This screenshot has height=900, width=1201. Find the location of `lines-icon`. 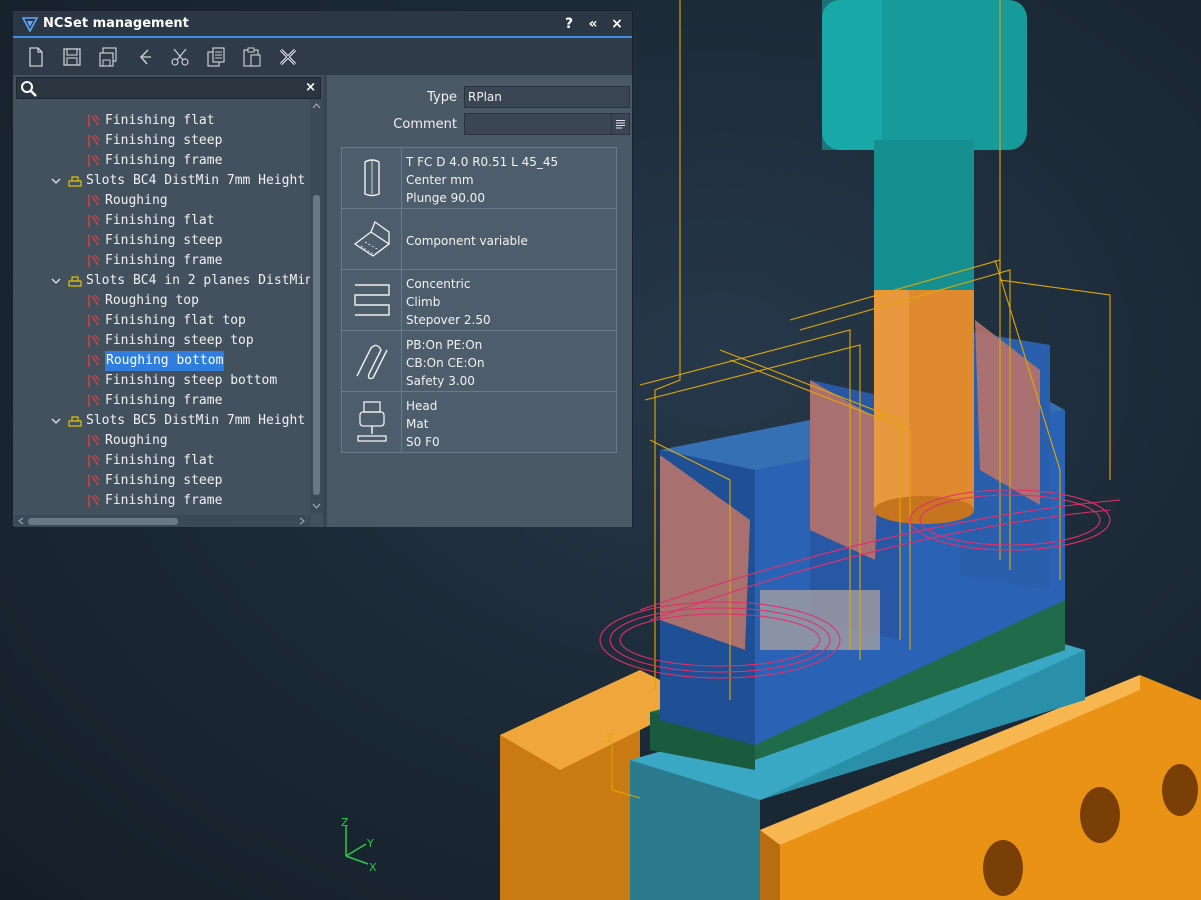

lines-icon is located at coordinates (620, 124).